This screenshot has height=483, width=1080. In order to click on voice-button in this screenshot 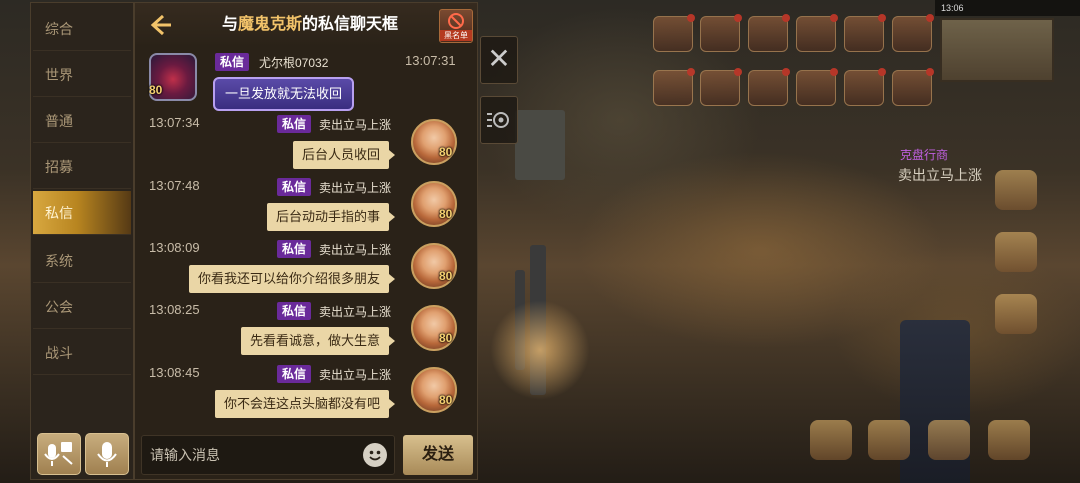, I will do `click(107, 454)`.